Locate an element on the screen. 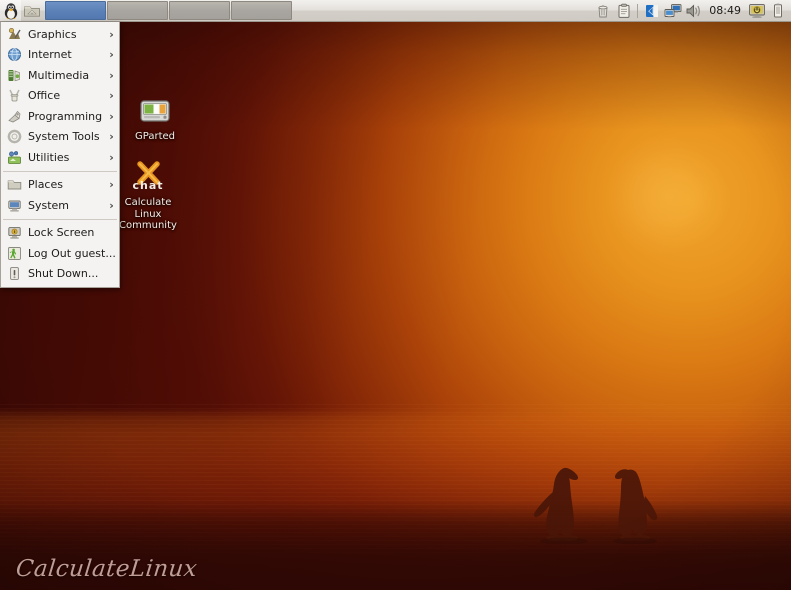 The width and height of the screenshot is (791, 590). menu-item-lock-screen: Lock Screen is located at coordinates (60, 233).